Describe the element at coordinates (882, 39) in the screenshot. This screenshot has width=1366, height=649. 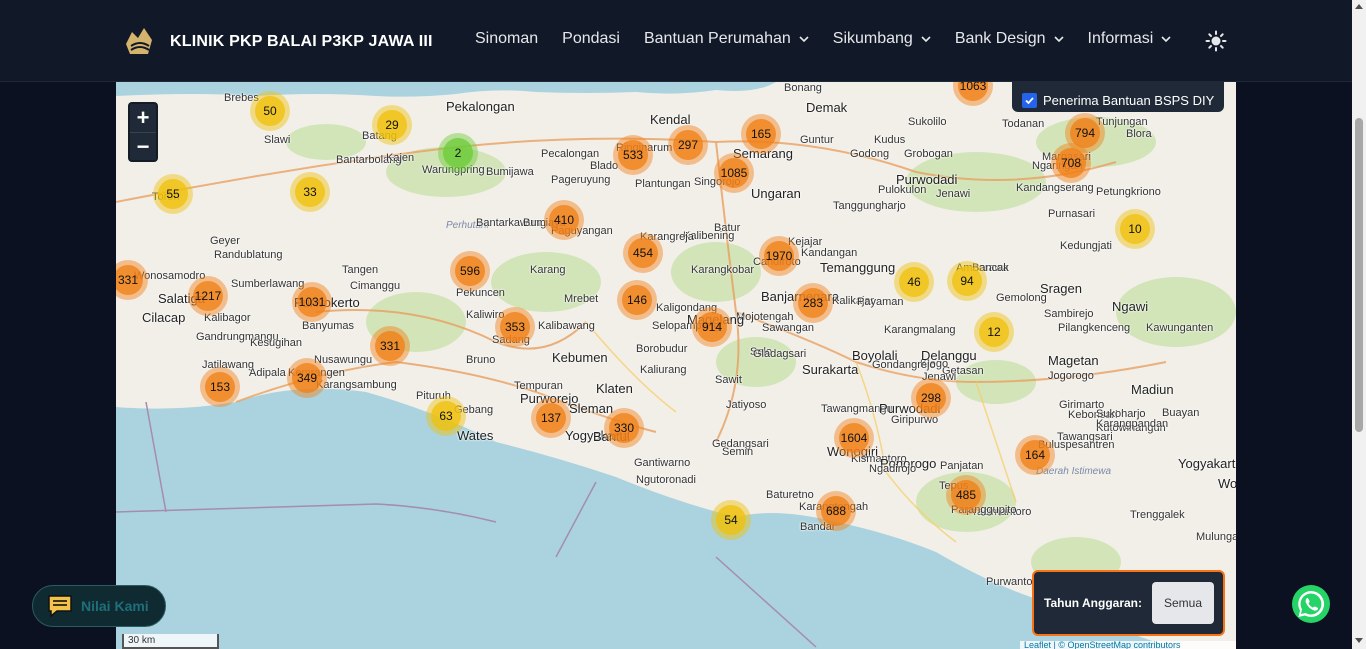
I see `nav-item-sikumbang: Sikumbang` at that location.